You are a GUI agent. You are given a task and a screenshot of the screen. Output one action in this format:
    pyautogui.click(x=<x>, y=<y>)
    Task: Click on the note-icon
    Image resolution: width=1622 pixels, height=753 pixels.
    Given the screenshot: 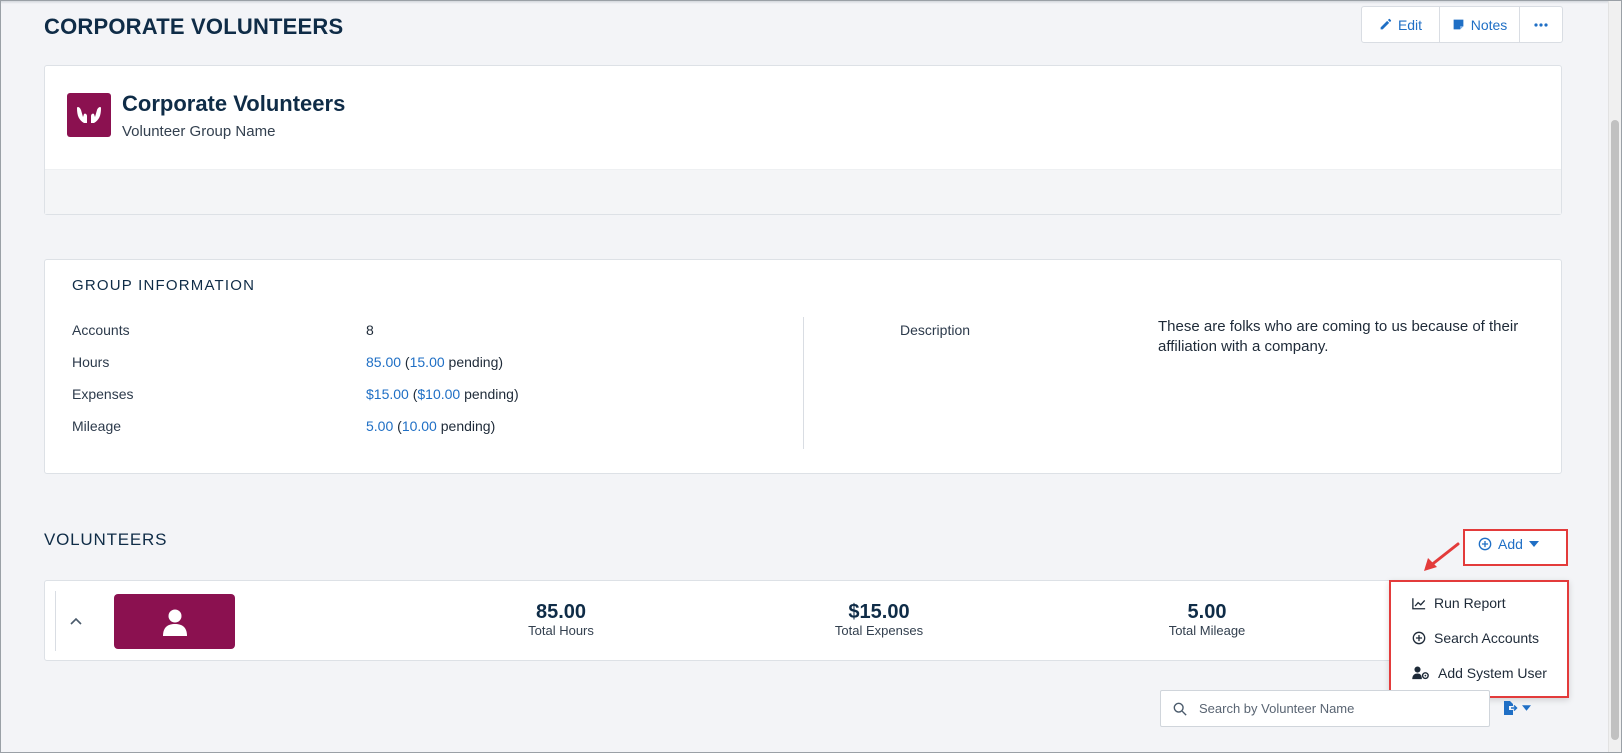 What is the action you would take?
    pyautogui.click(x=1458, y=24)
    